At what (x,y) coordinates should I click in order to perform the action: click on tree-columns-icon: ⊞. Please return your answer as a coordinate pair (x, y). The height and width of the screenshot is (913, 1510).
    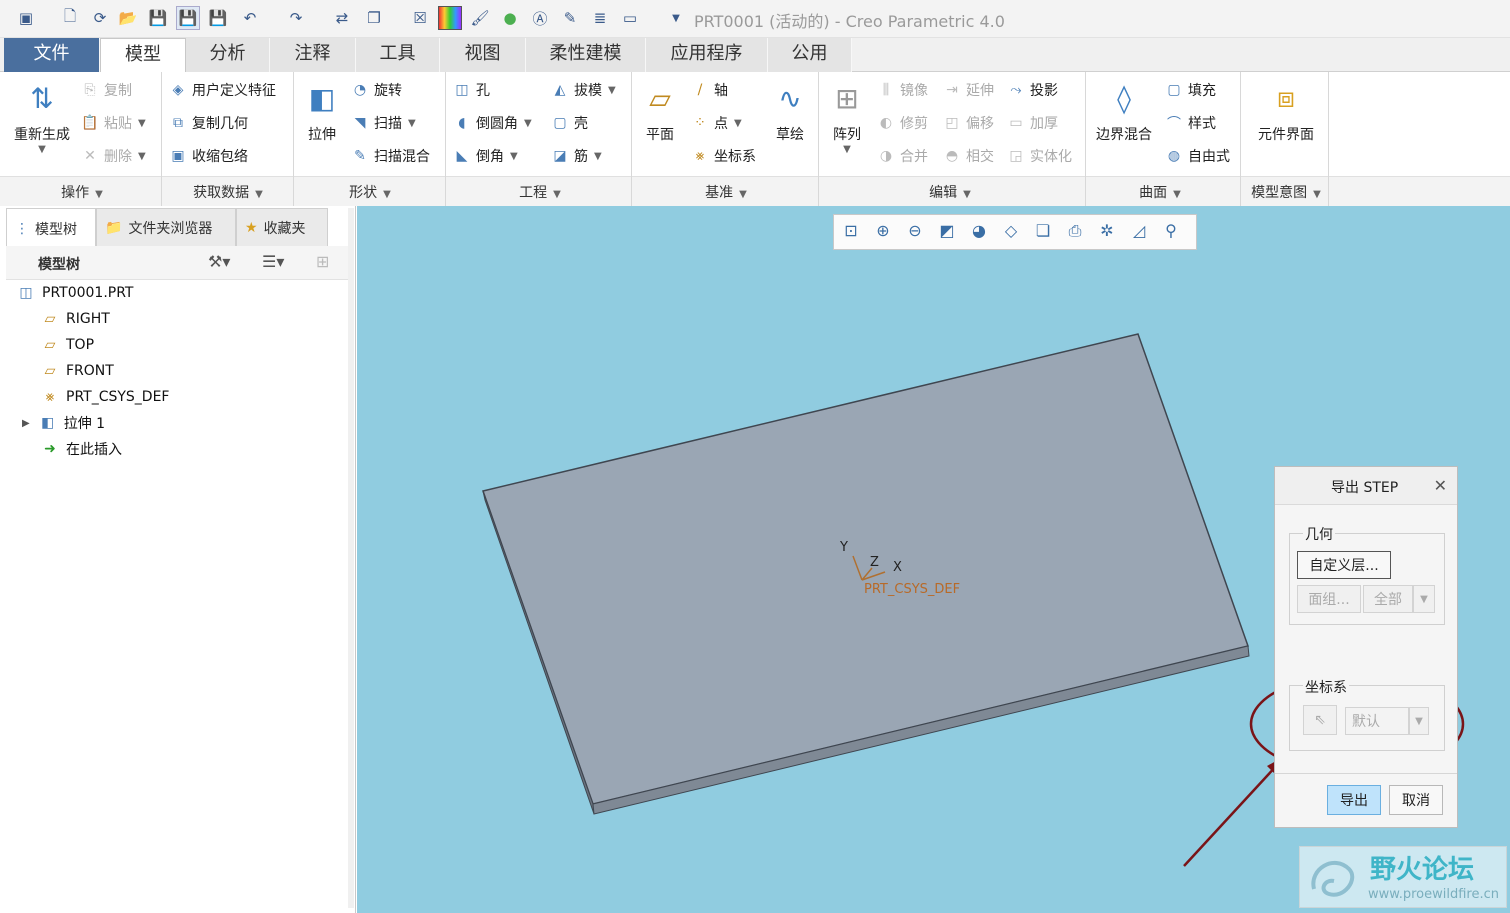
    Looking at the image, I should click on (322, 261).